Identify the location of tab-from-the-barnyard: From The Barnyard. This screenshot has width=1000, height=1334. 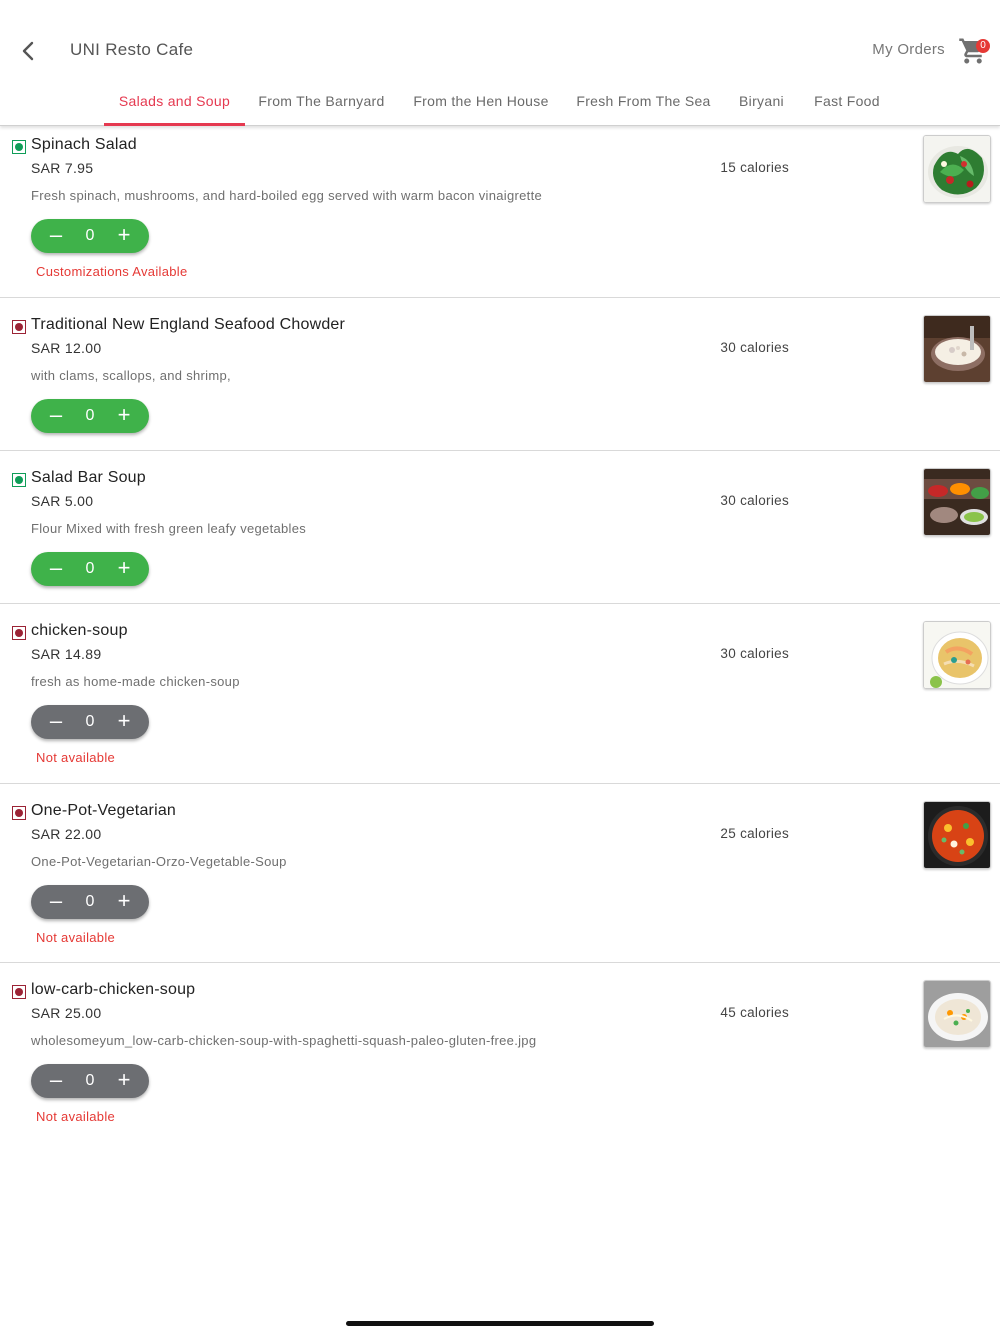
(321, 103).